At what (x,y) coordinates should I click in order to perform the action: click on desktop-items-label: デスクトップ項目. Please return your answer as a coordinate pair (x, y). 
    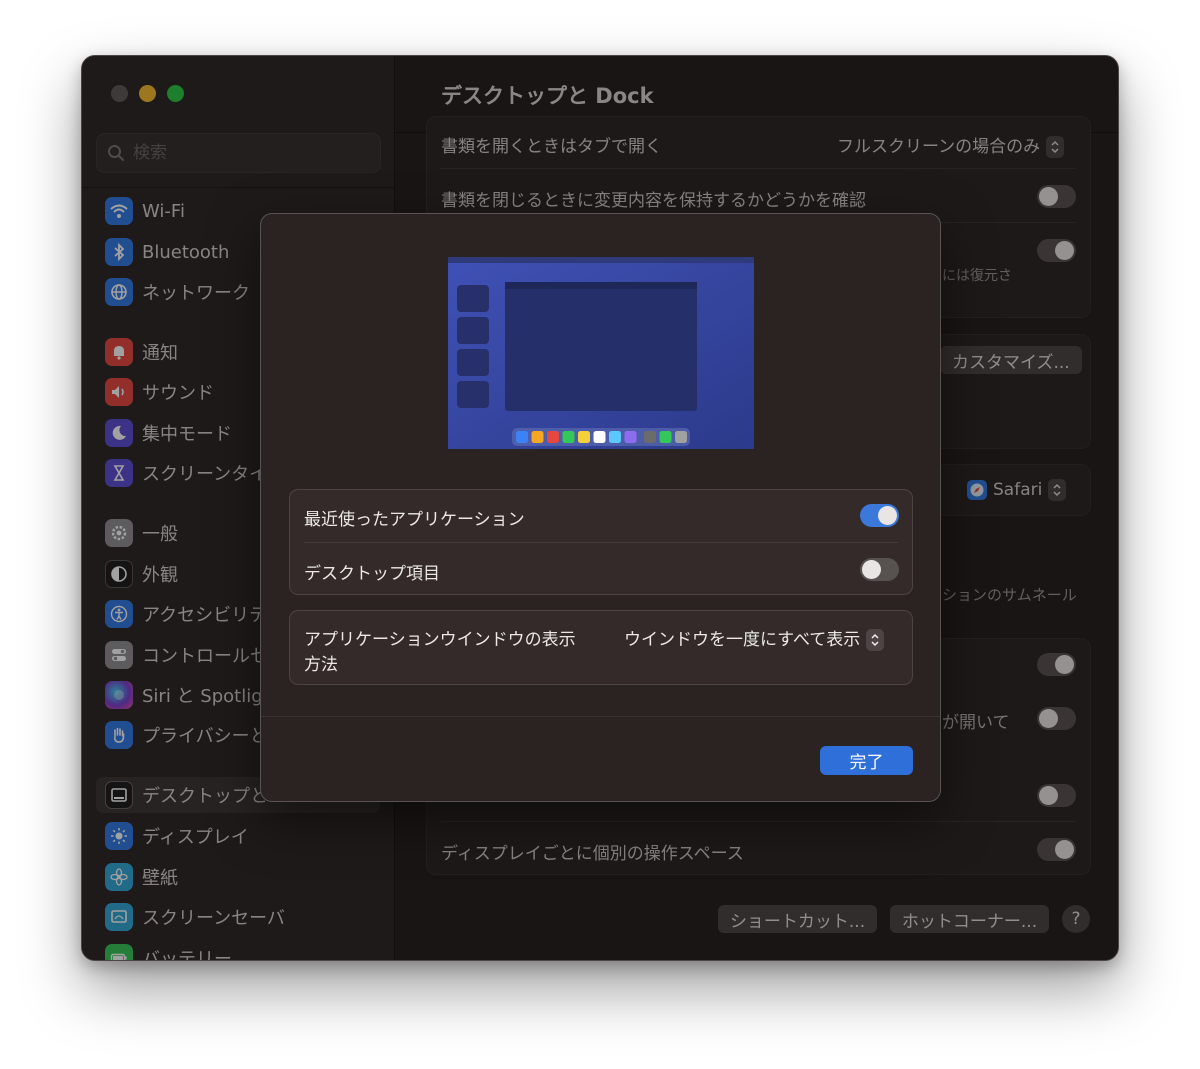
    Looking at the image, I should click on (372, 574).